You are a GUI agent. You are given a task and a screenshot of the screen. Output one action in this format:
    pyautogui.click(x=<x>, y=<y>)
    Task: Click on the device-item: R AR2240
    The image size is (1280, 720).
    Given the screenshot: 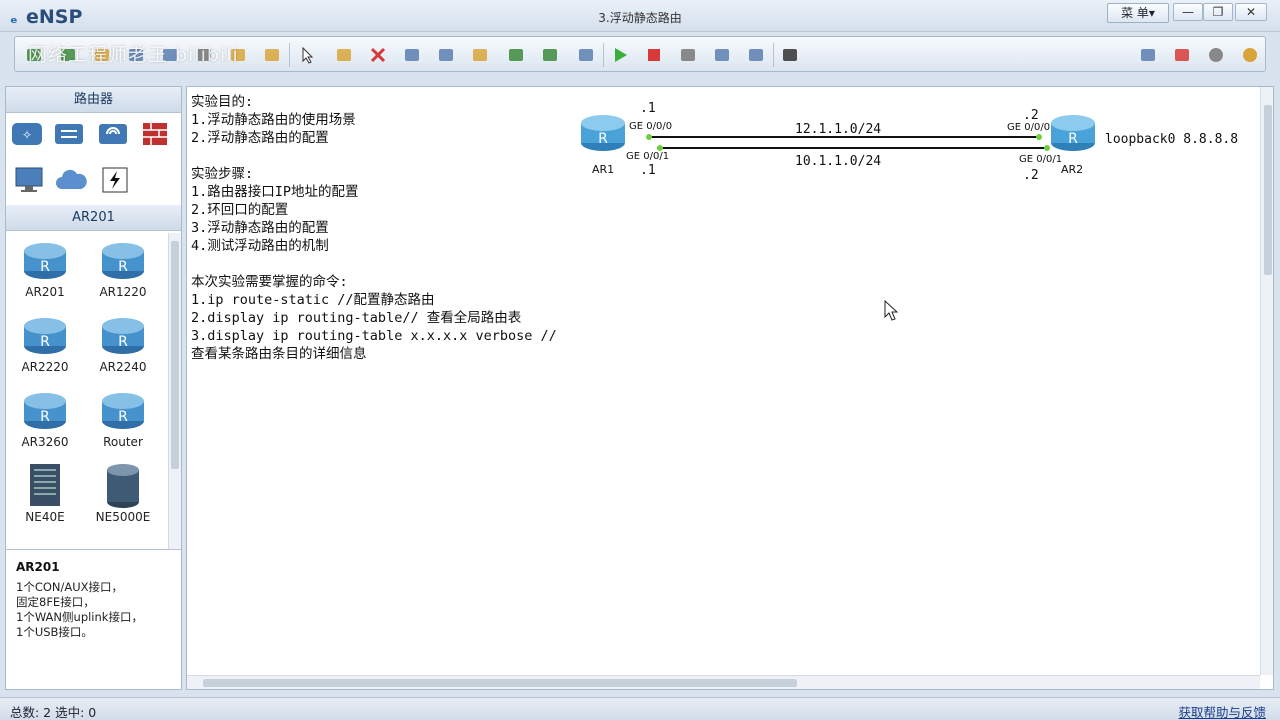 What is the action you would take?
    pyautogui.click(x=123, y=347)
    